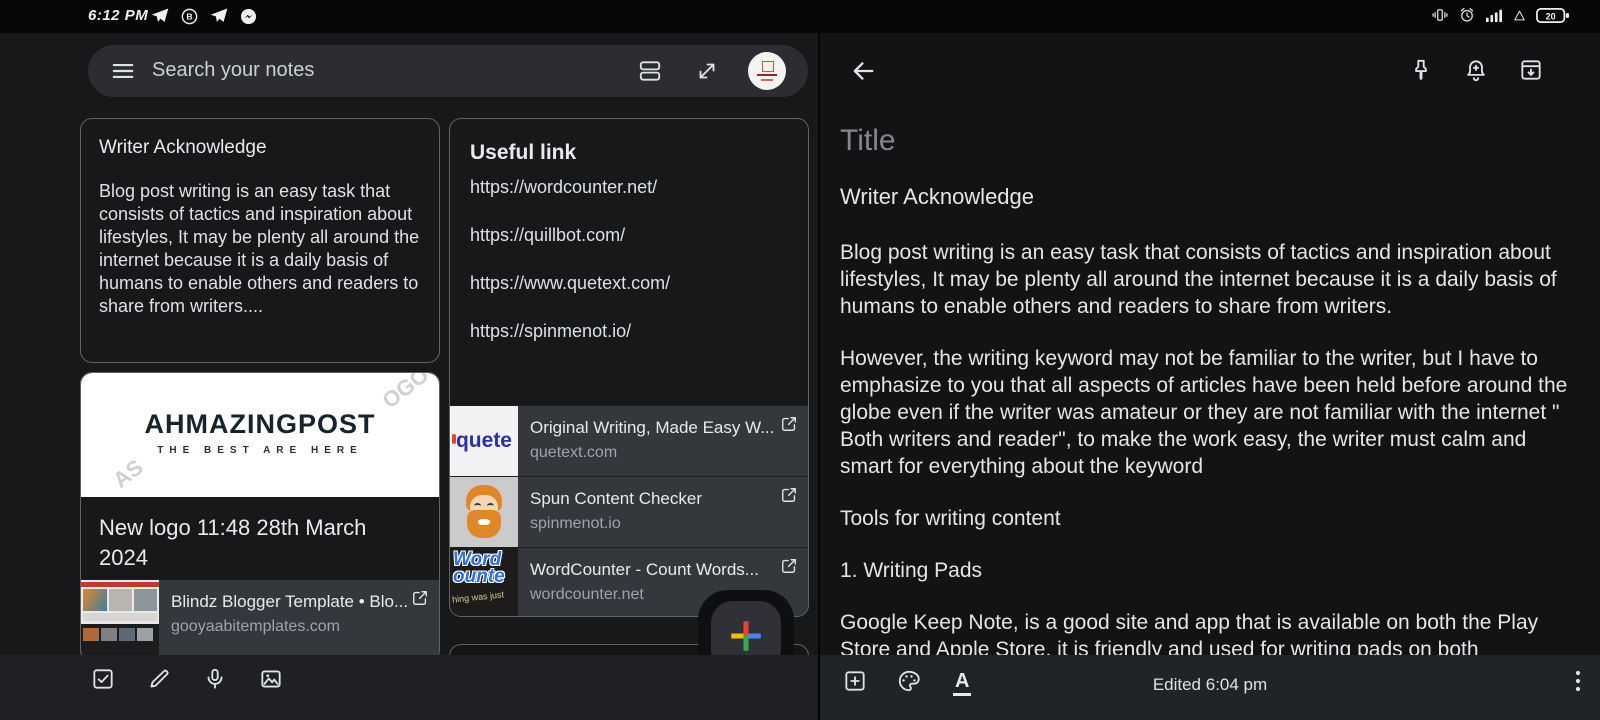 Image resolution: width=1600 pixels, height=720 pixels. I want to click on note-paragraph: Tools for writing content, so click(950, 518).